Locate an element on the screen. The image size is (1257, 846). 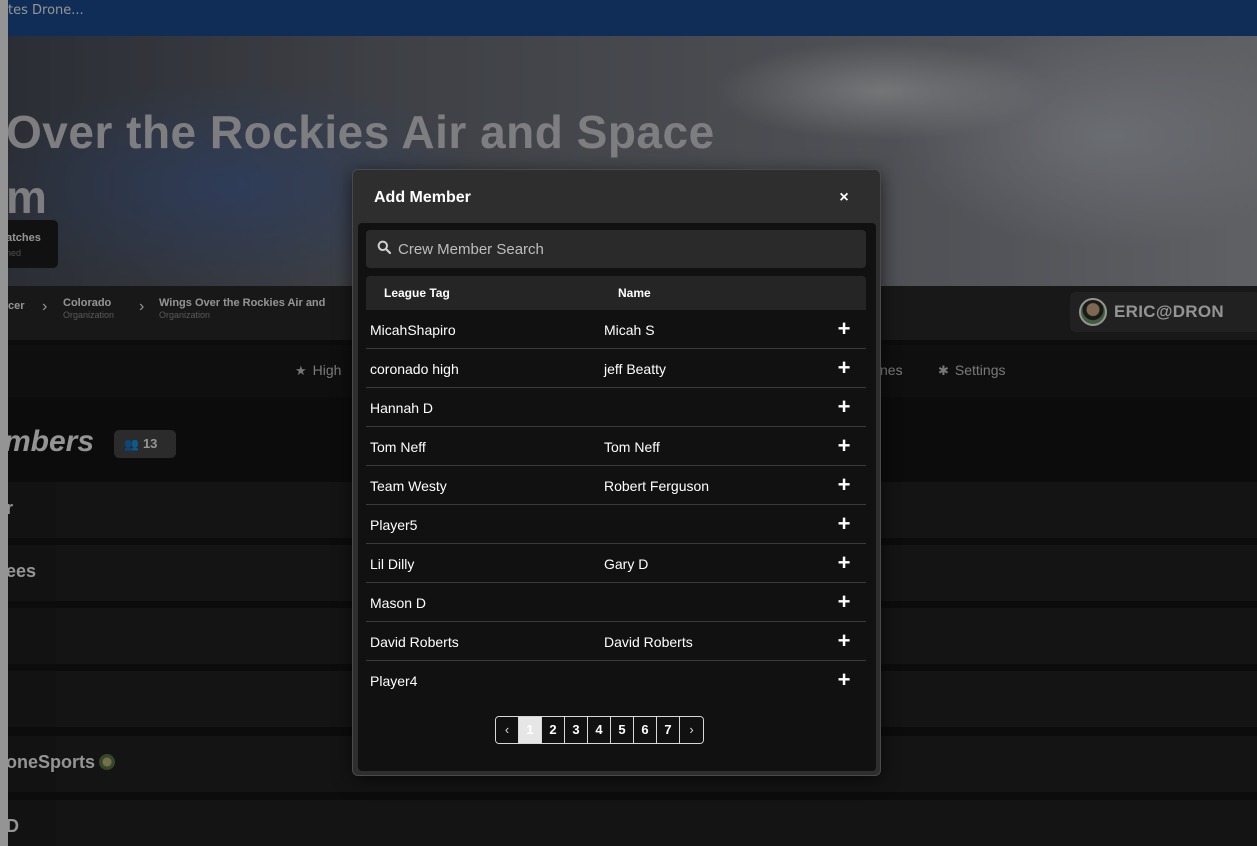
league-tag-cell: Hannah D is located at coordinates (402, 408).